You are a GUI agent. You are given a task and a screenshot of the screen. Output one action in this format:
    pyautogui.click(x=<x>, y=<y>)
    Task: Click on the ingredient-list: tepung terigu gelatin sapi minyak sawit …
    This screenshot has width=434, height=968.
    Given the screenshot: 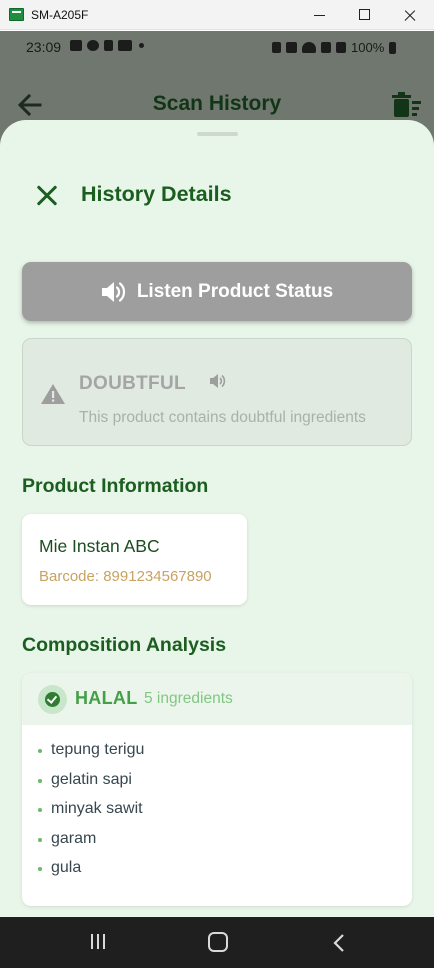 What is the action you would take?
    pyautogui.click(x=91, y=815)
    